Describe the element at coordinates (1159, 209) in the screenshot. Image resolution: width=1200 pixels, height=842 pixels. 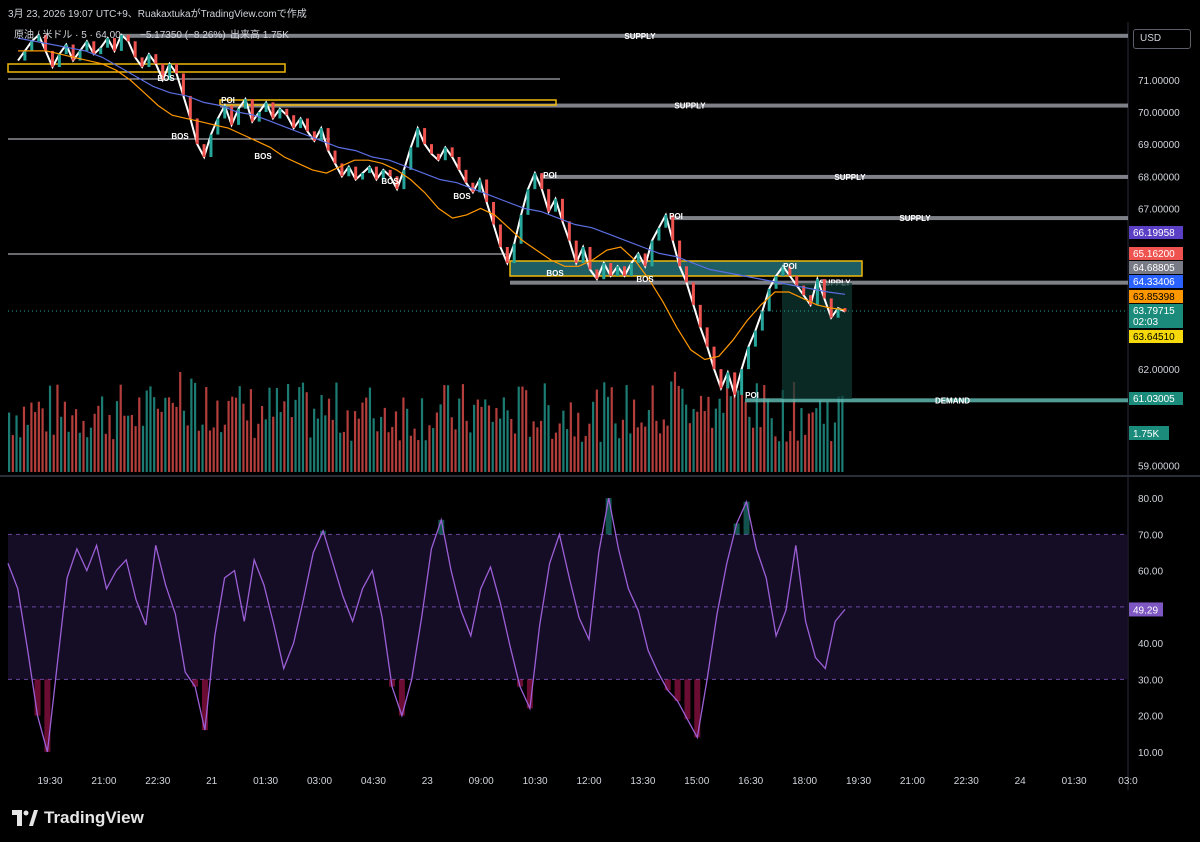
I see `price-tick-label: 67.00000` at that location.